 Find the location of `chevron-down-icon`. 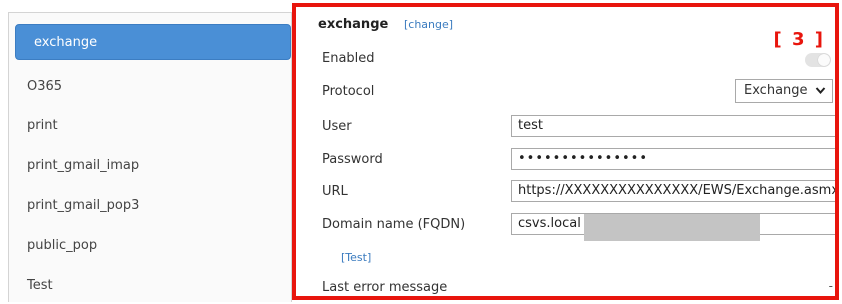

chevron-down-icon is located at coordinates (820, 95).